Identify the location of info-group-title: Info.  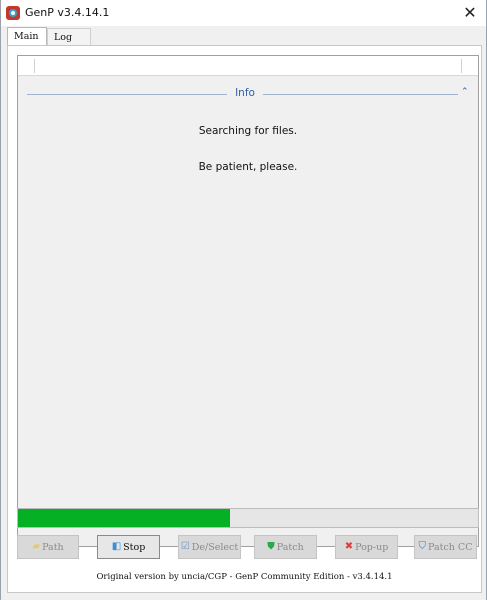
(245, 93).